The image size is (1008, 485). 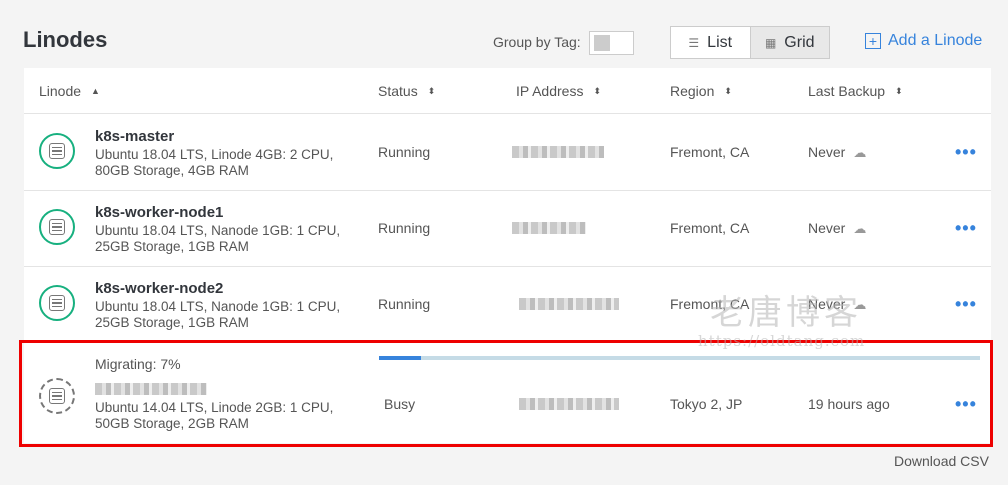 What do you see at coordinates (786, 313) in the screenshot?
I see `watermark-text: 老唐博客` at bounding box center [786, 313].